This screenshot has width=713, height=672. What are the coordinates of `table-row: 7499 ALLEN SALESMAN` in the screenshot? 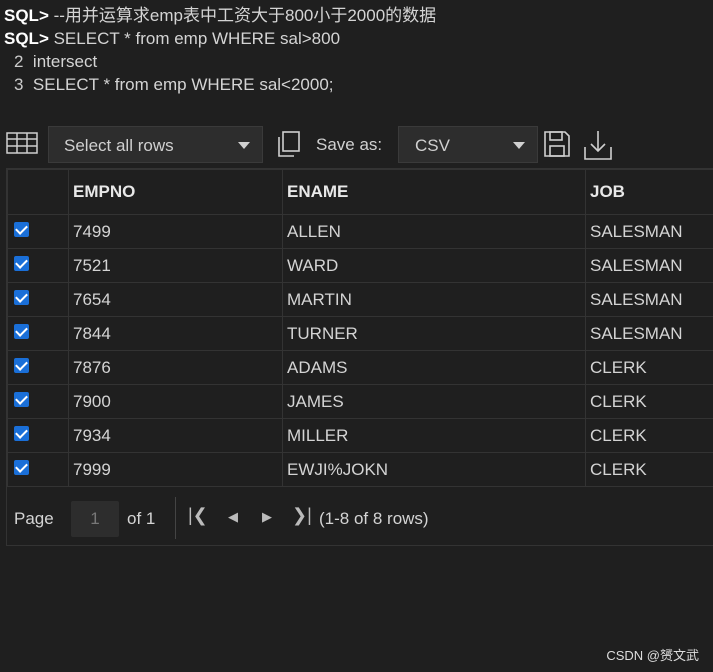 It's located at (360, 231).